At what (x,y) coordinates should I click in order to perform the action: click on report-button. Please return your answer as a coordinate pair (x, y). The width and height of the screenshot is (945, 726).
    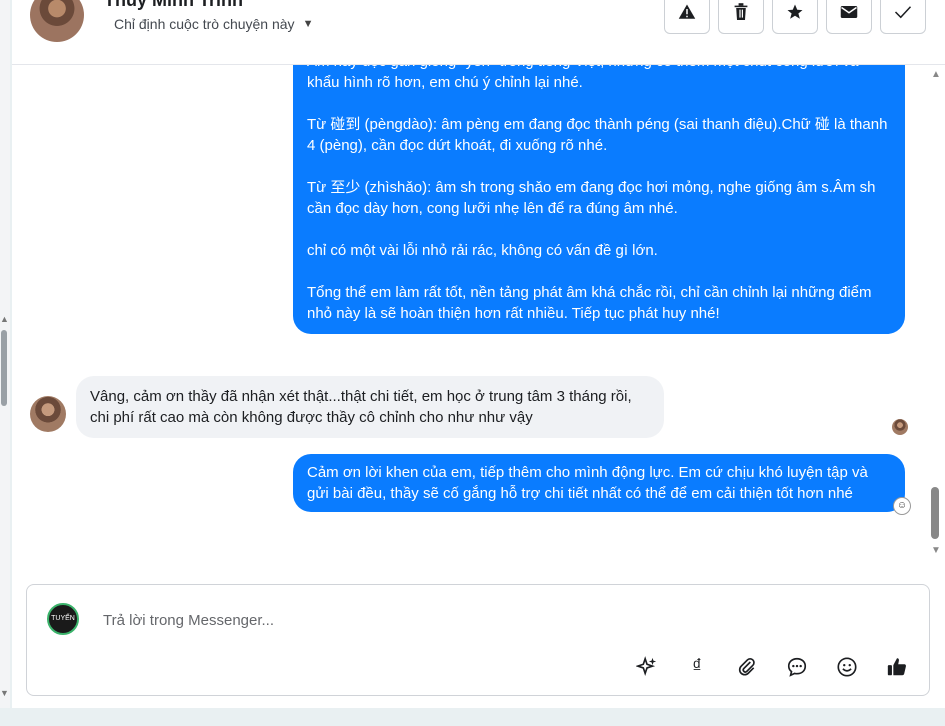
    Looking at the image, I should click on (687, 17).